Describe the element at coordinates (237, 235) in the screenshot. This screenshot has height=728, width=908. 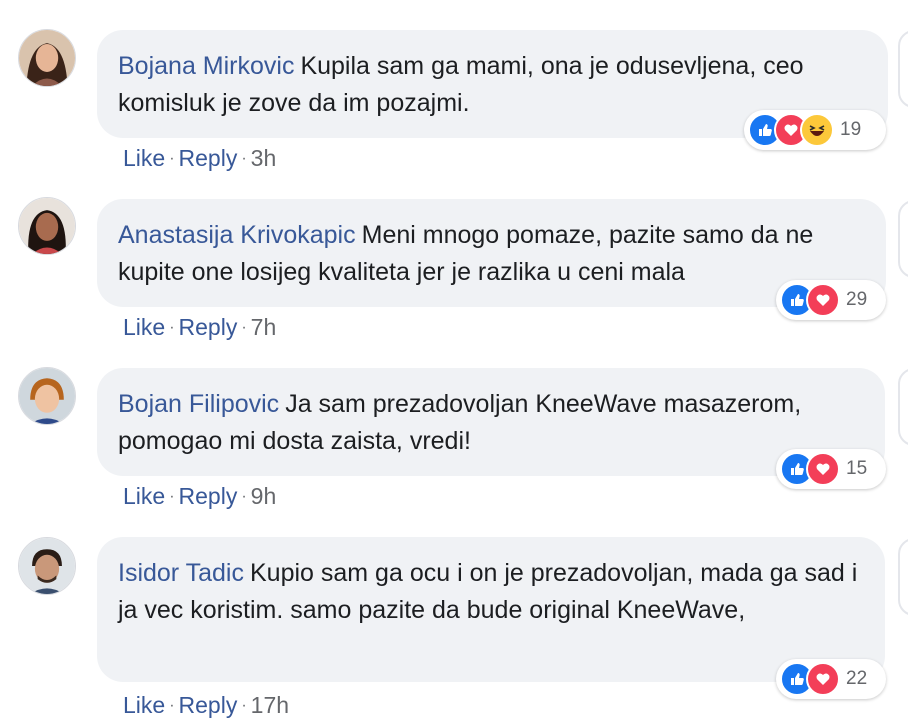
I see `author-name: Anastasija Krivokapic` at that location.